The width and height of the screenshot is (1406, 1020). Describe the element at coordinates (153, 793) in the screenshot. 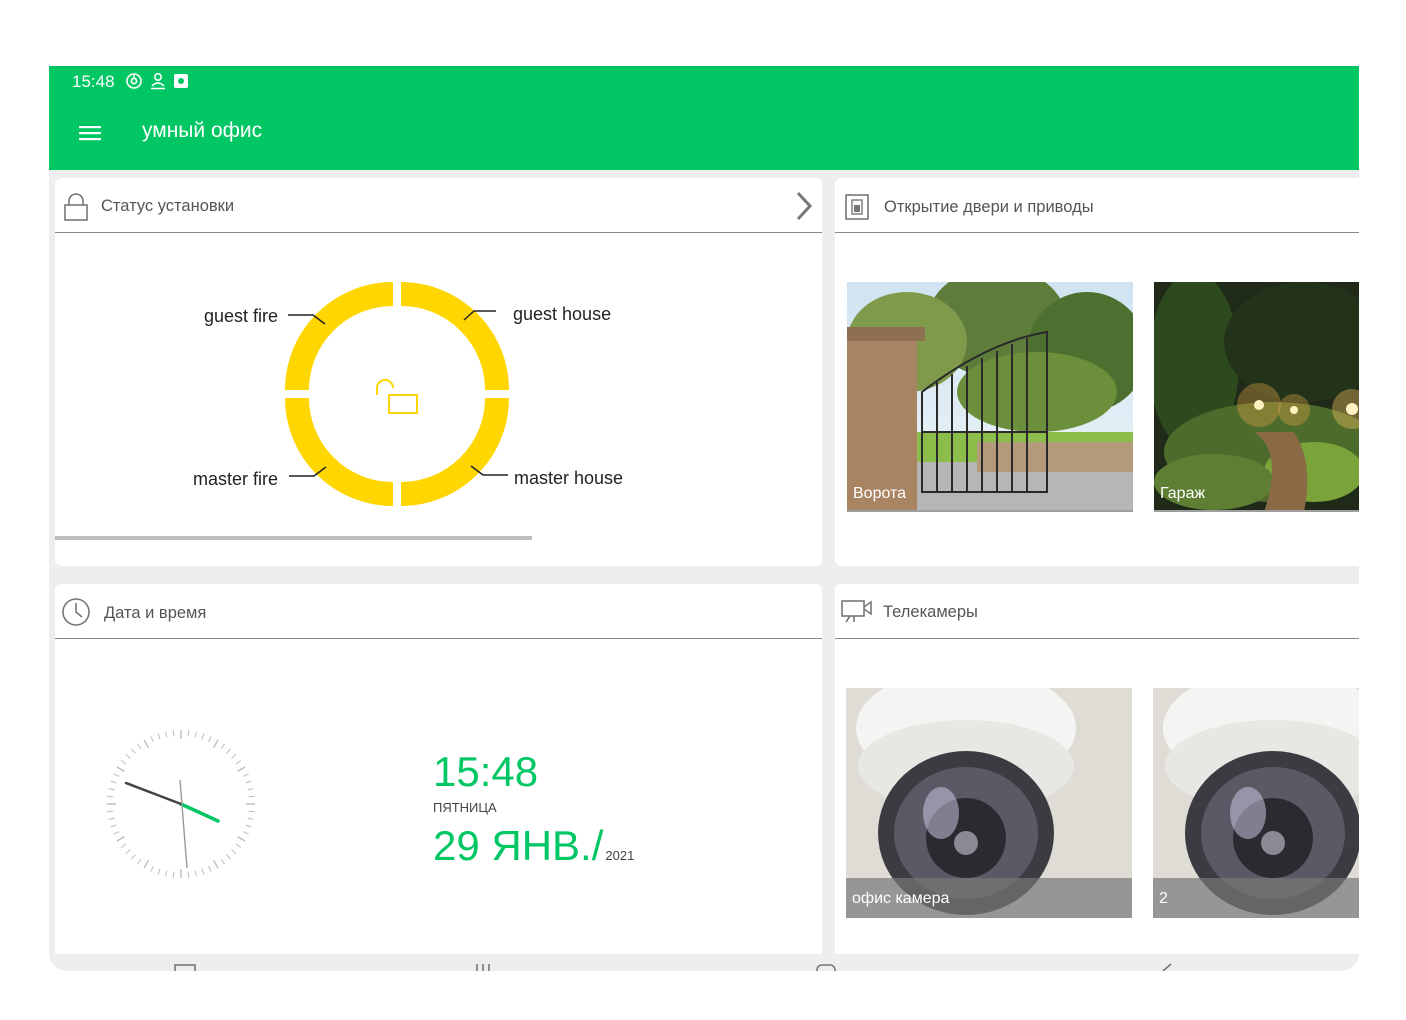

I see `minute-hand` at that location.